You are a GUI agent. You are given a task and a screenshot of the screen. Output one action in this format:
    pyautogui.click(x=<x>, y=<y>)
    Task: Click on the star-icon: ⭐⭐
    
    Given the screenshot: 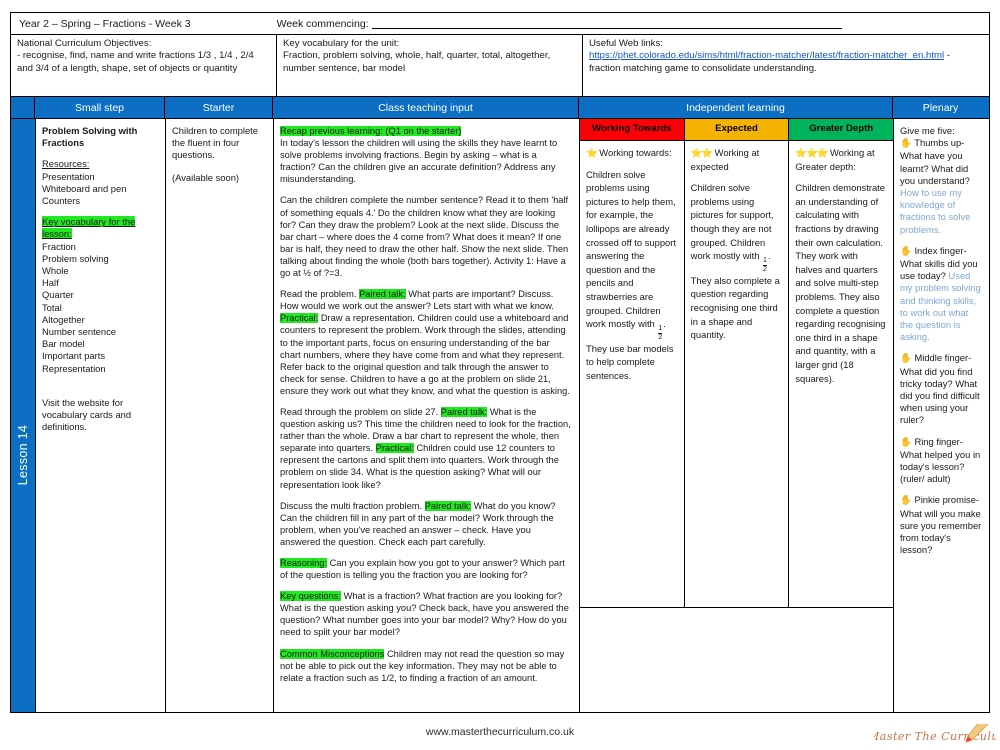 What is the action you would take?
    pyautogui.click(x=701, y=152)
    